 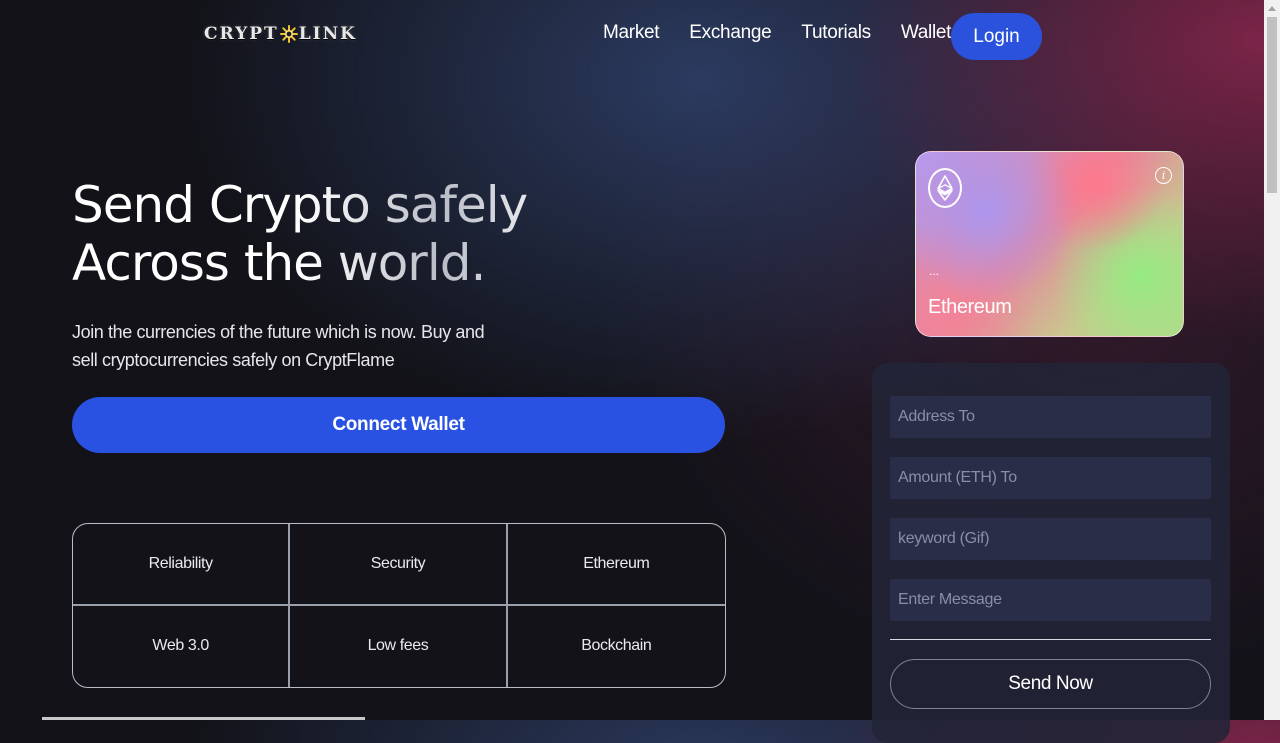 What do you see at coordinates (616, 646) in the screenshot?
I see `feature-blockchain: Bockchain` at bounding box center [616, 646].